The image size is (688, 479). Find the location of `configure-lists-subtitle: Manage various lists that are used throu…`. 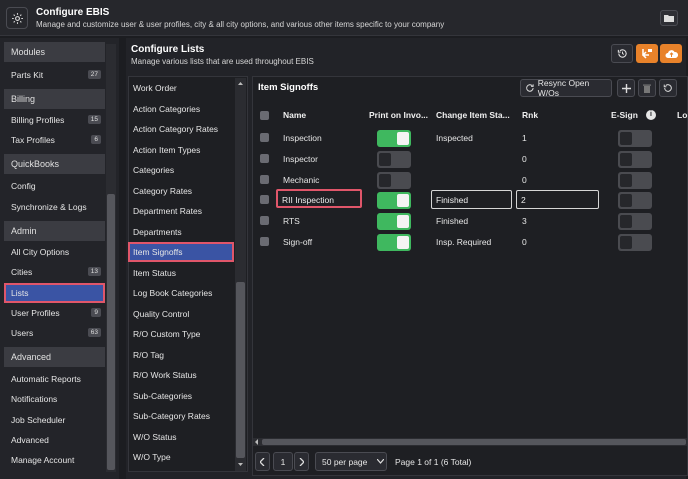

configure-lists-subtitle: Manage various lists that are used throu… is located at coordinates (222, 61).